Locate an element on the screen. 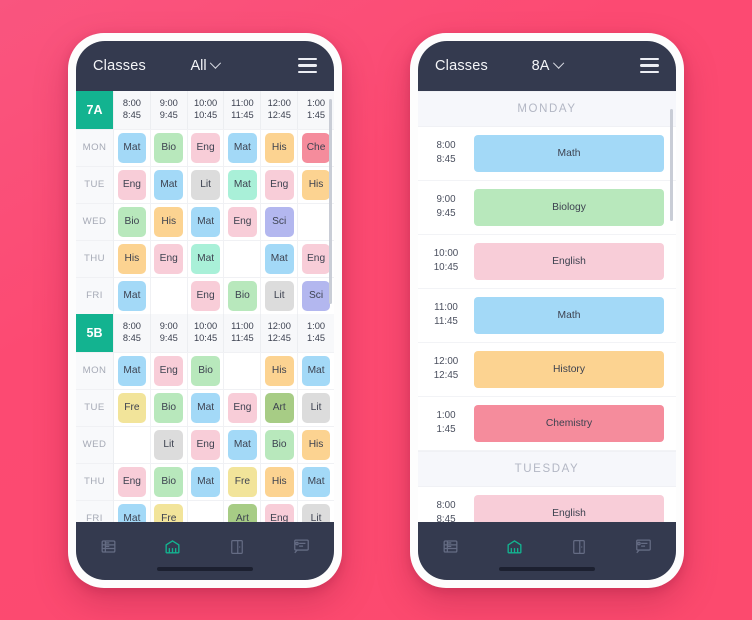  lesson-row: 1:00 1:45 Chemistry is located at coordinates (547, 424).